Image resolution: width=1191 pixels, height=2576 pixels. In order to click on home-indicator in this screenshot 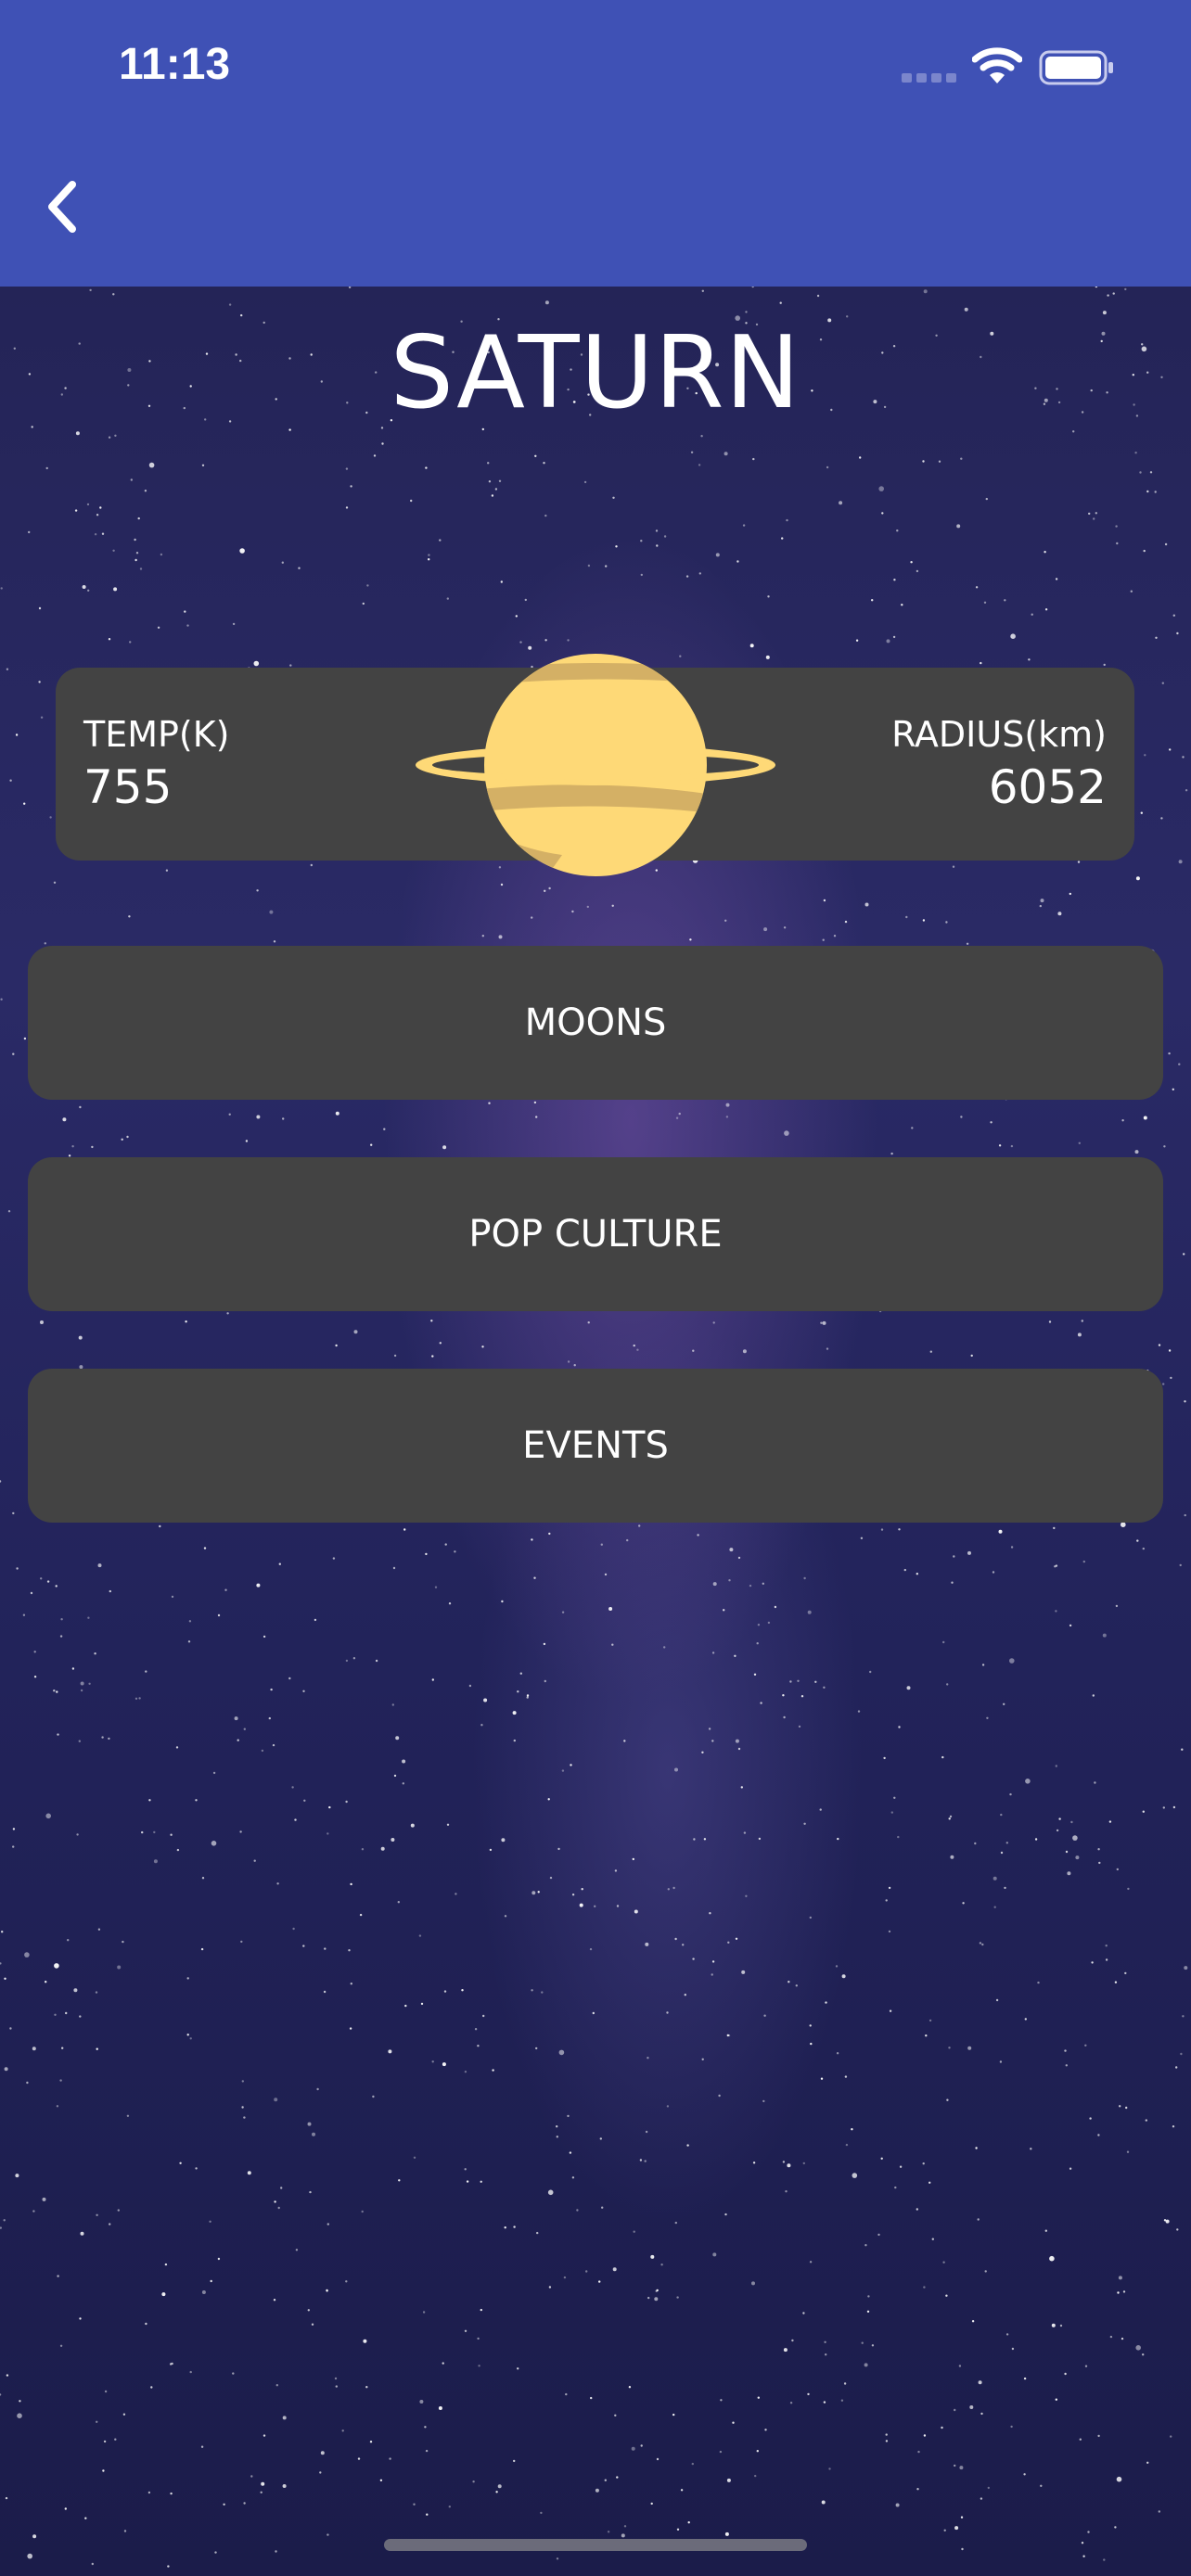, I will do `click(595, 2545)`.